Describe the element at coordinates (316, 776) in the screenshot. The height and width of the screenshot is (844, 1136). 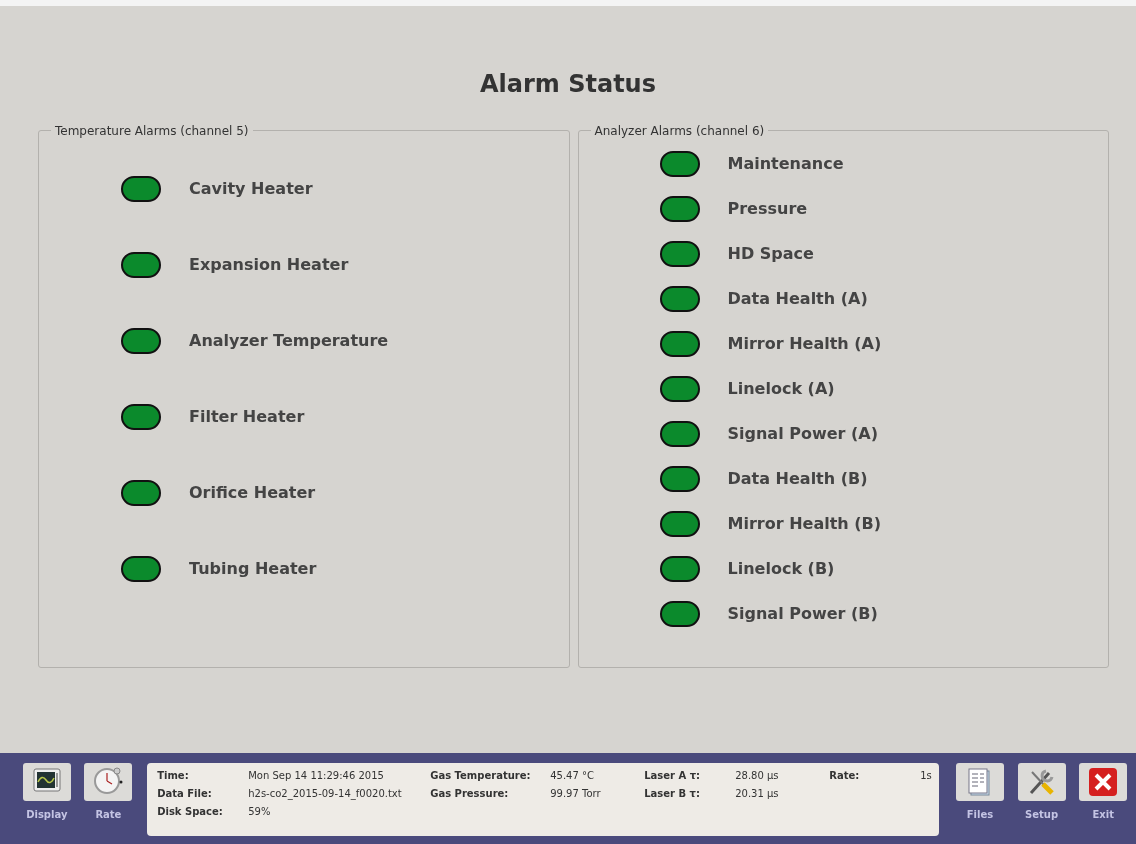
I see `field-value: Mon Sep 14 11:29:46 2015` at that location.